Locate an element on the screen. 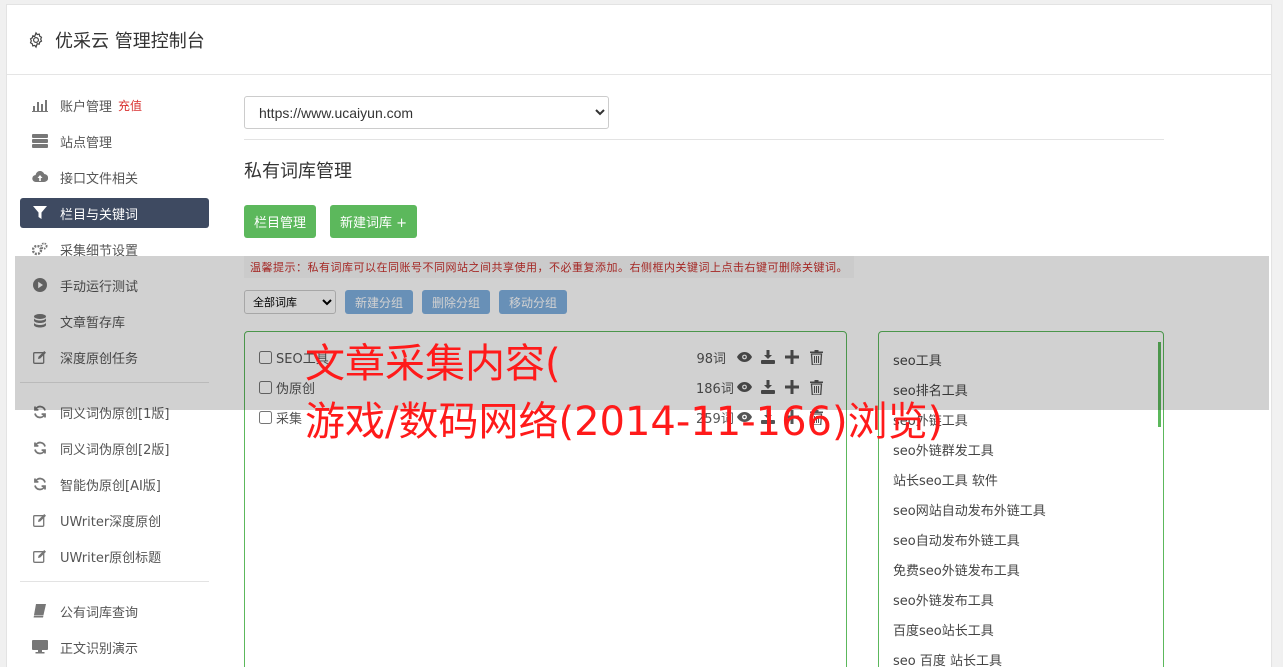 The image size is (1283, 667). sidebar-group-tools: 公有词库查询 正文识别演示 is located at coordinates (114, 629).